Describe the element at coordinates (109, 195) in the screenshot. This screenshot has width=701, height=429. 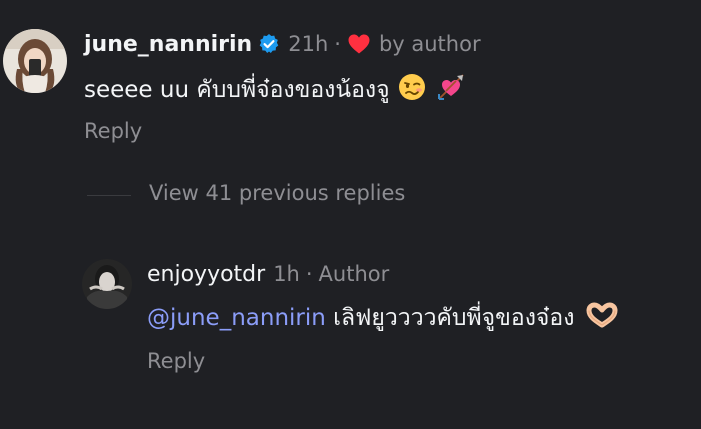
I see `thread-divider` at that location.